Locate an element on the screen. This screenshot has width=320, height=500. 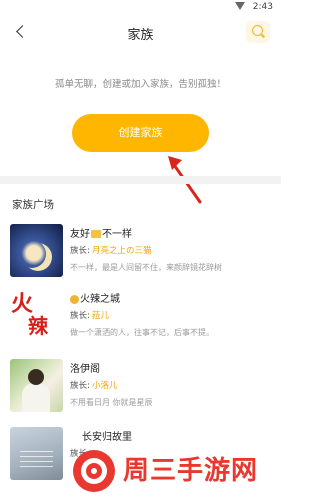
family-description: 不一样，最是人间留不住，来颜辞镜花辞树 is located at coordinates (146, 267).